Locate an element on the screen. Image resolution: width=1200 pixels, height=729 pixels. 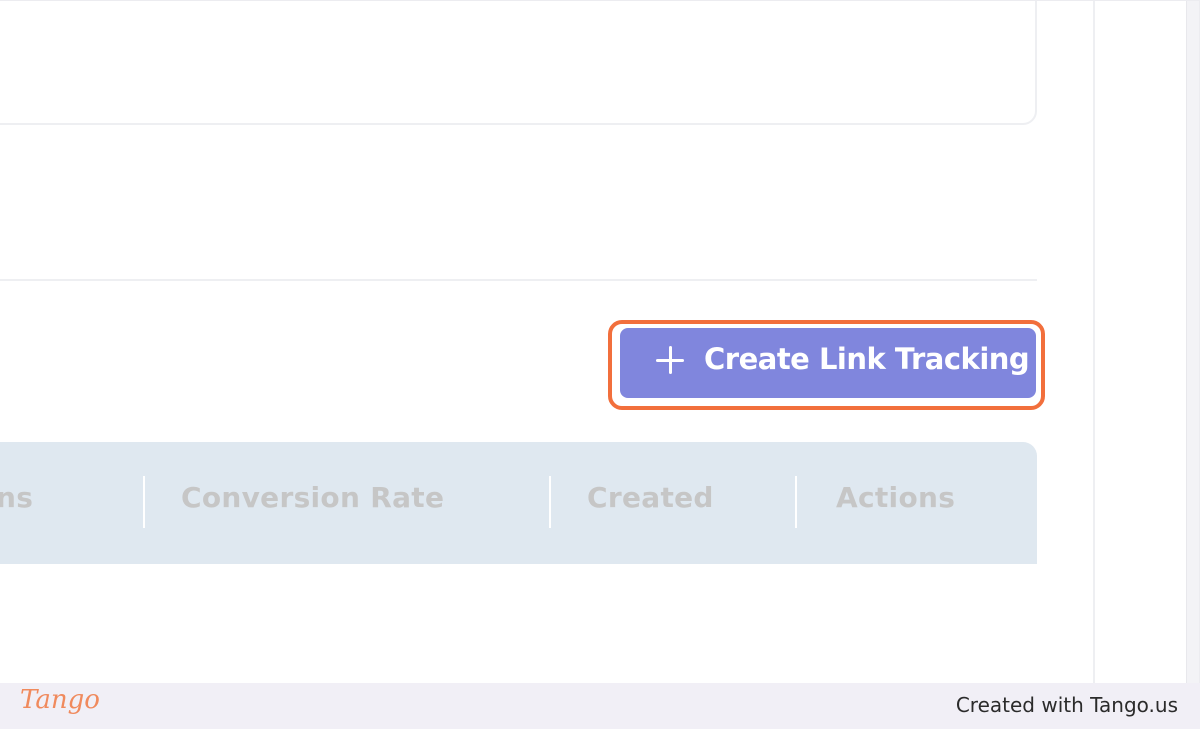
column-header-actions: Actions is located at coordinates (895, 497).